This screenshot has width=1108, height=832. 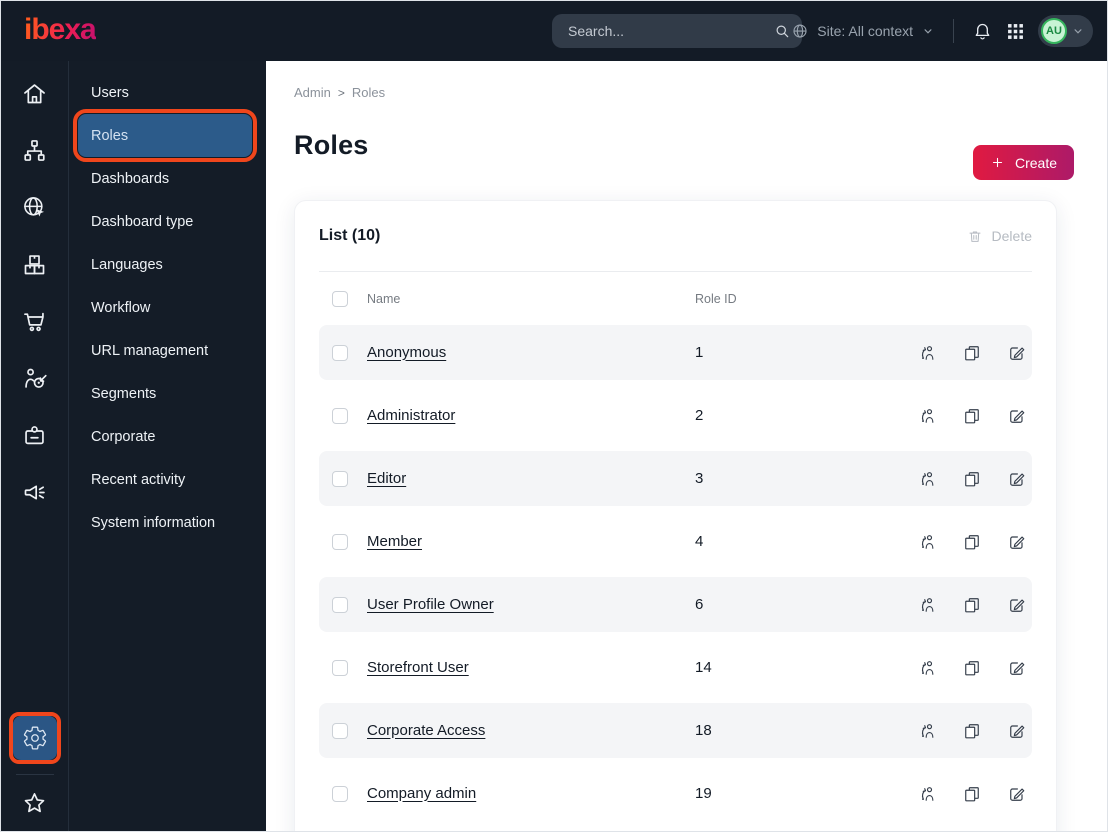 What do you see at coordinates (35, 321) in the screenshot?
I see `commerce-cart-icon` at bounding box center [35, 321].